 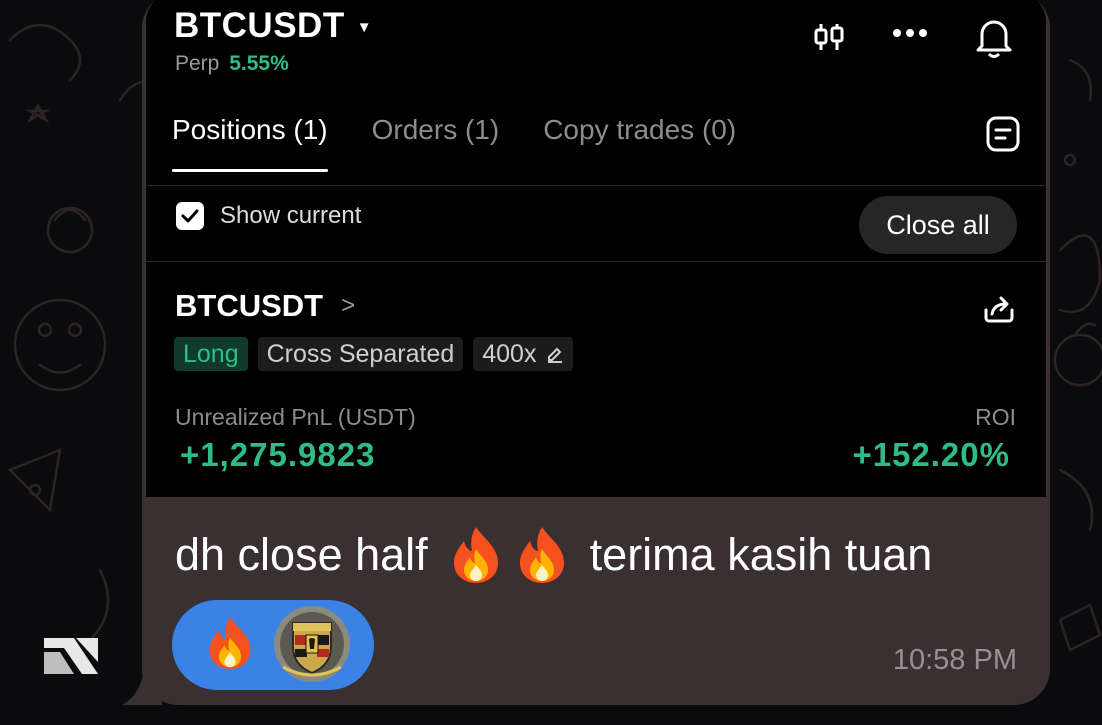 What do you see at coordinates (259, 63) in the screenshot?
I see `pair-change: 5.55%` at bounding box center [259, 63].